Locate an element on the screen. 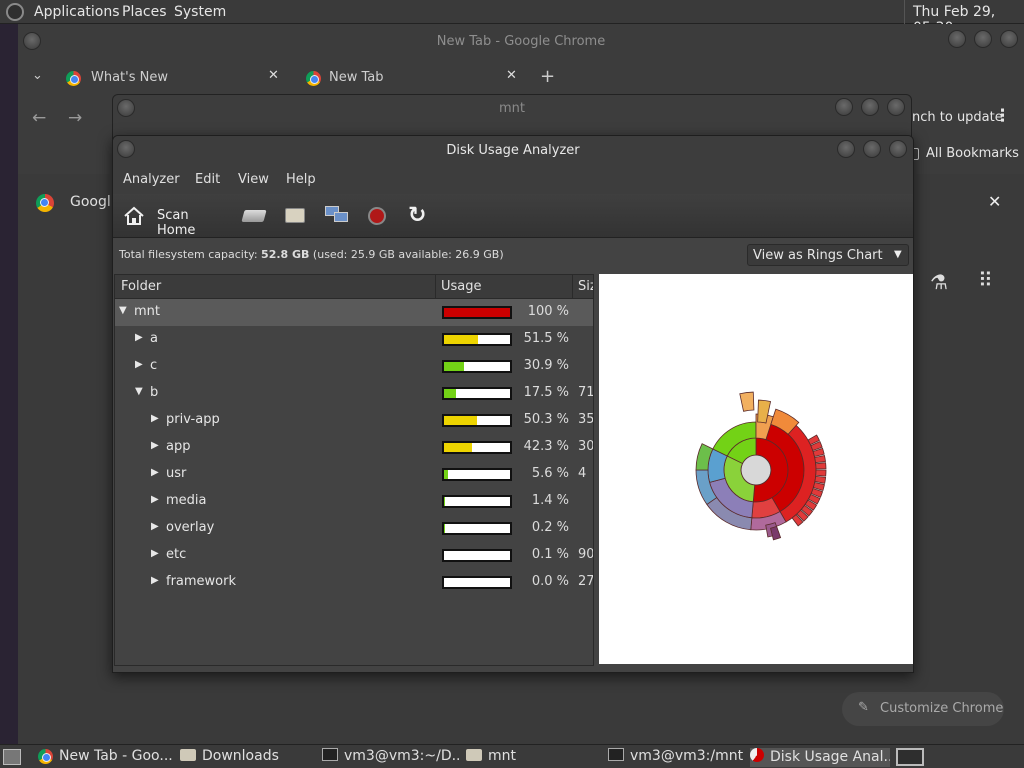 Image resolution: width=1024 pixels, height=768 pixels. customize-chrome-button: ✎ Customize Chrome is located at coordinates (923, 709).